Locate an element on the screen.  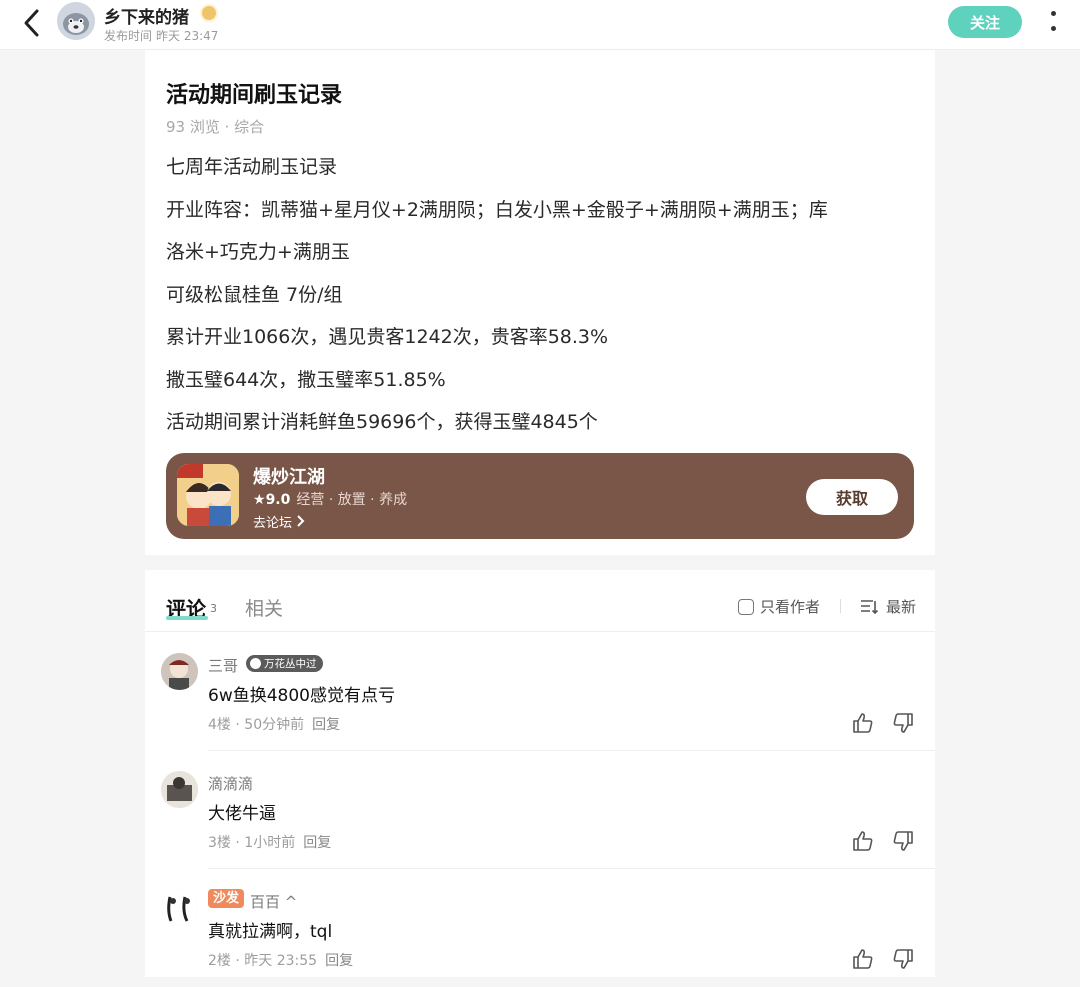
comment-meta: 3楼1小时前回复 is located at coordinates (269, 842).